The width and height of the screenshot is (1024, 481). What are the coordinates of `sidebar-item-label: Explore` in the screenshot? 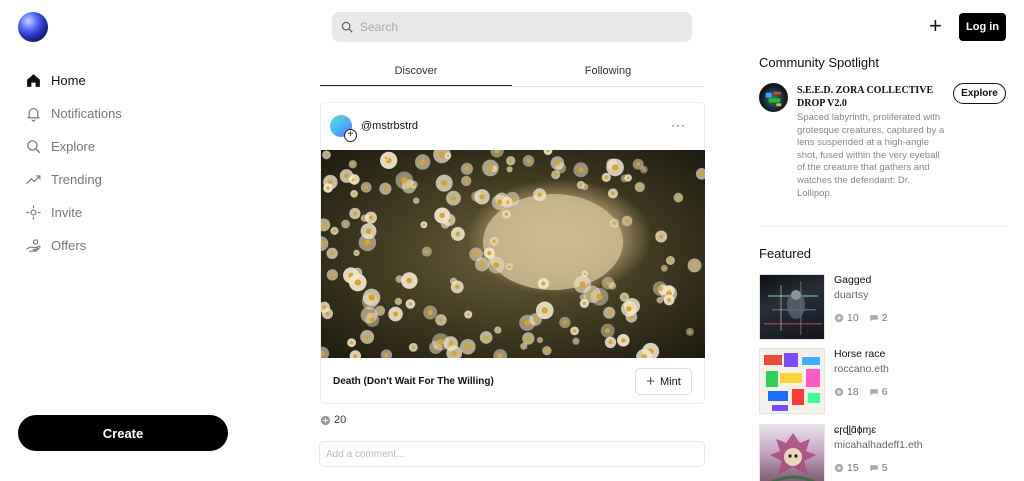 It's located at (73, 146).